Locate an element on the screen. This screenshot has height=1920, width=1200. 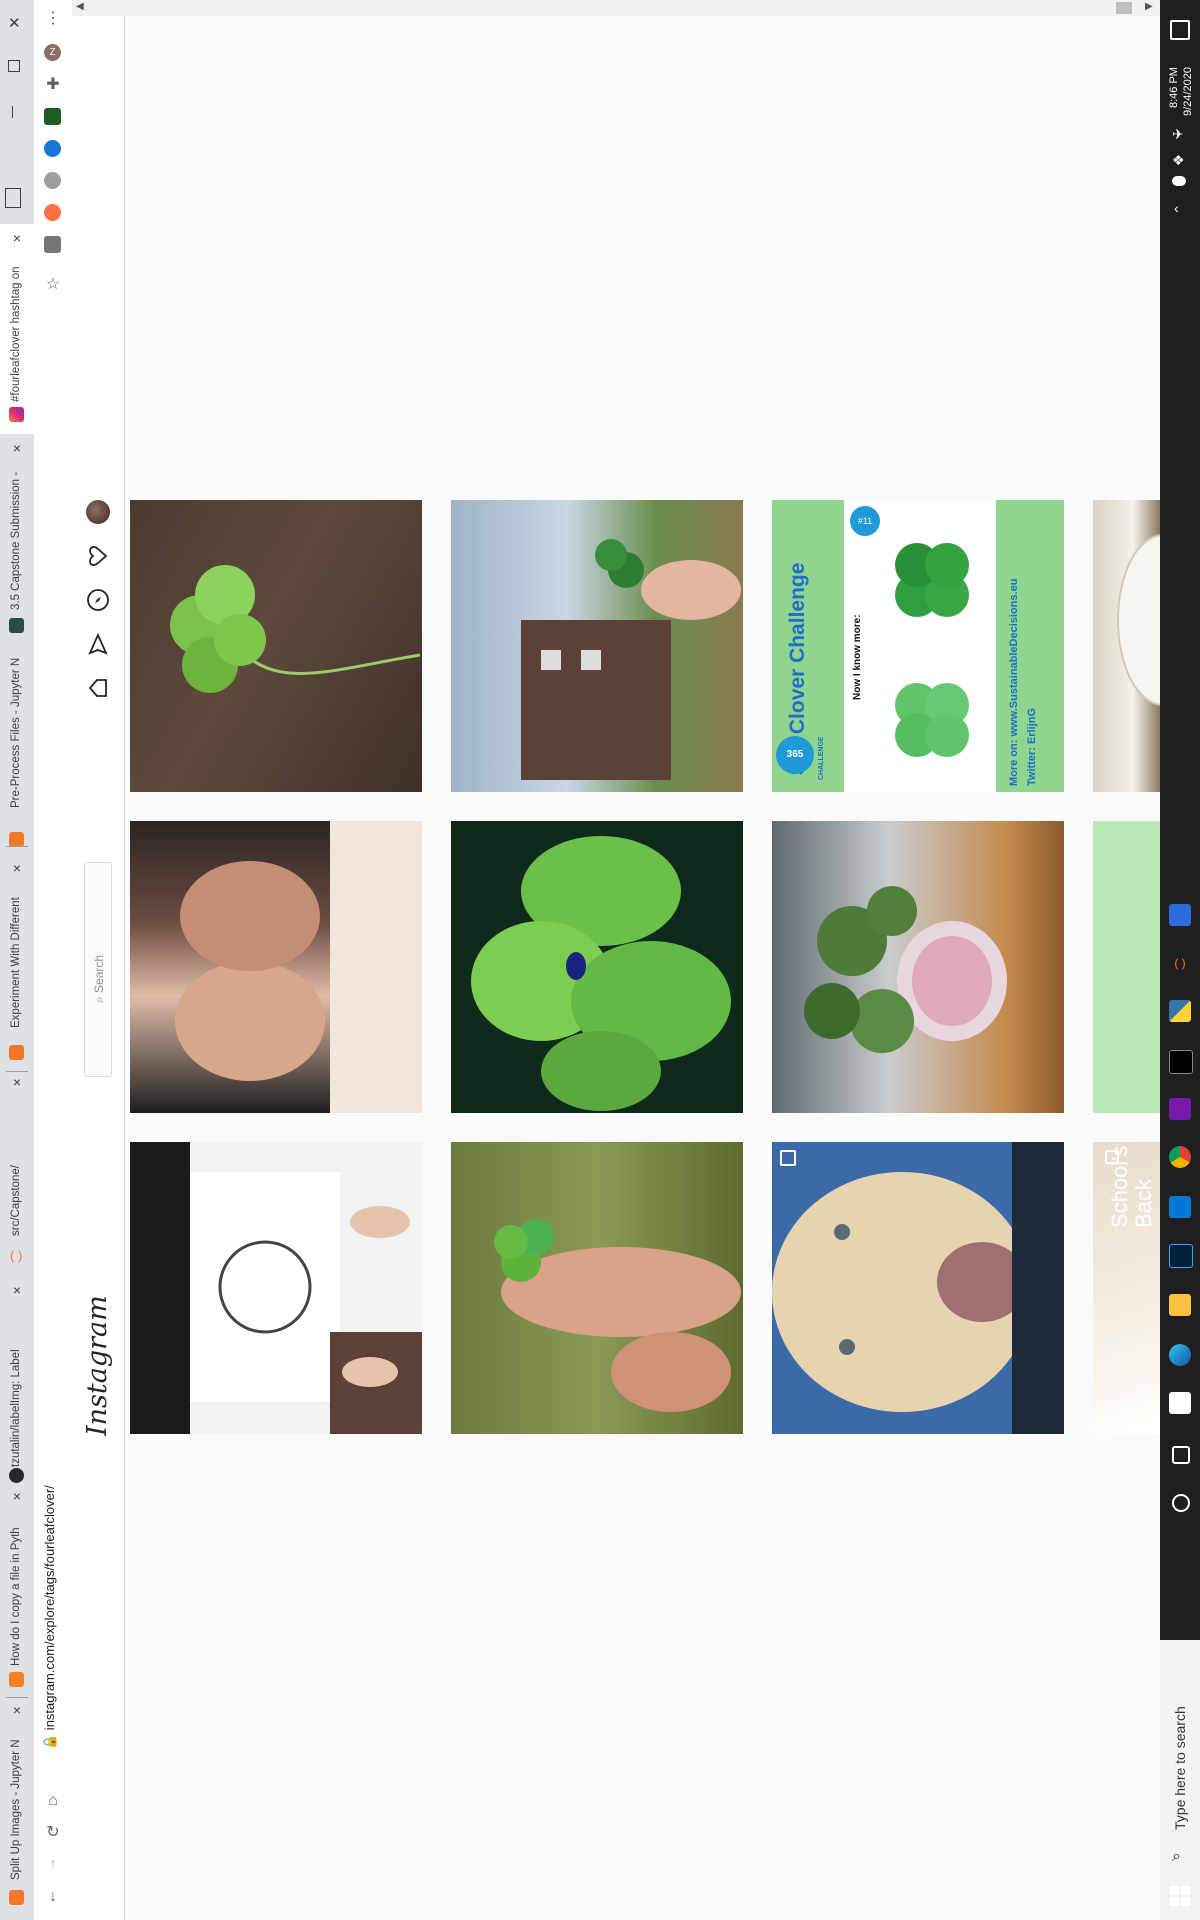
tab-src-capstone: × src/Capstone/ ( ) is located at coordinates (17, 1179).